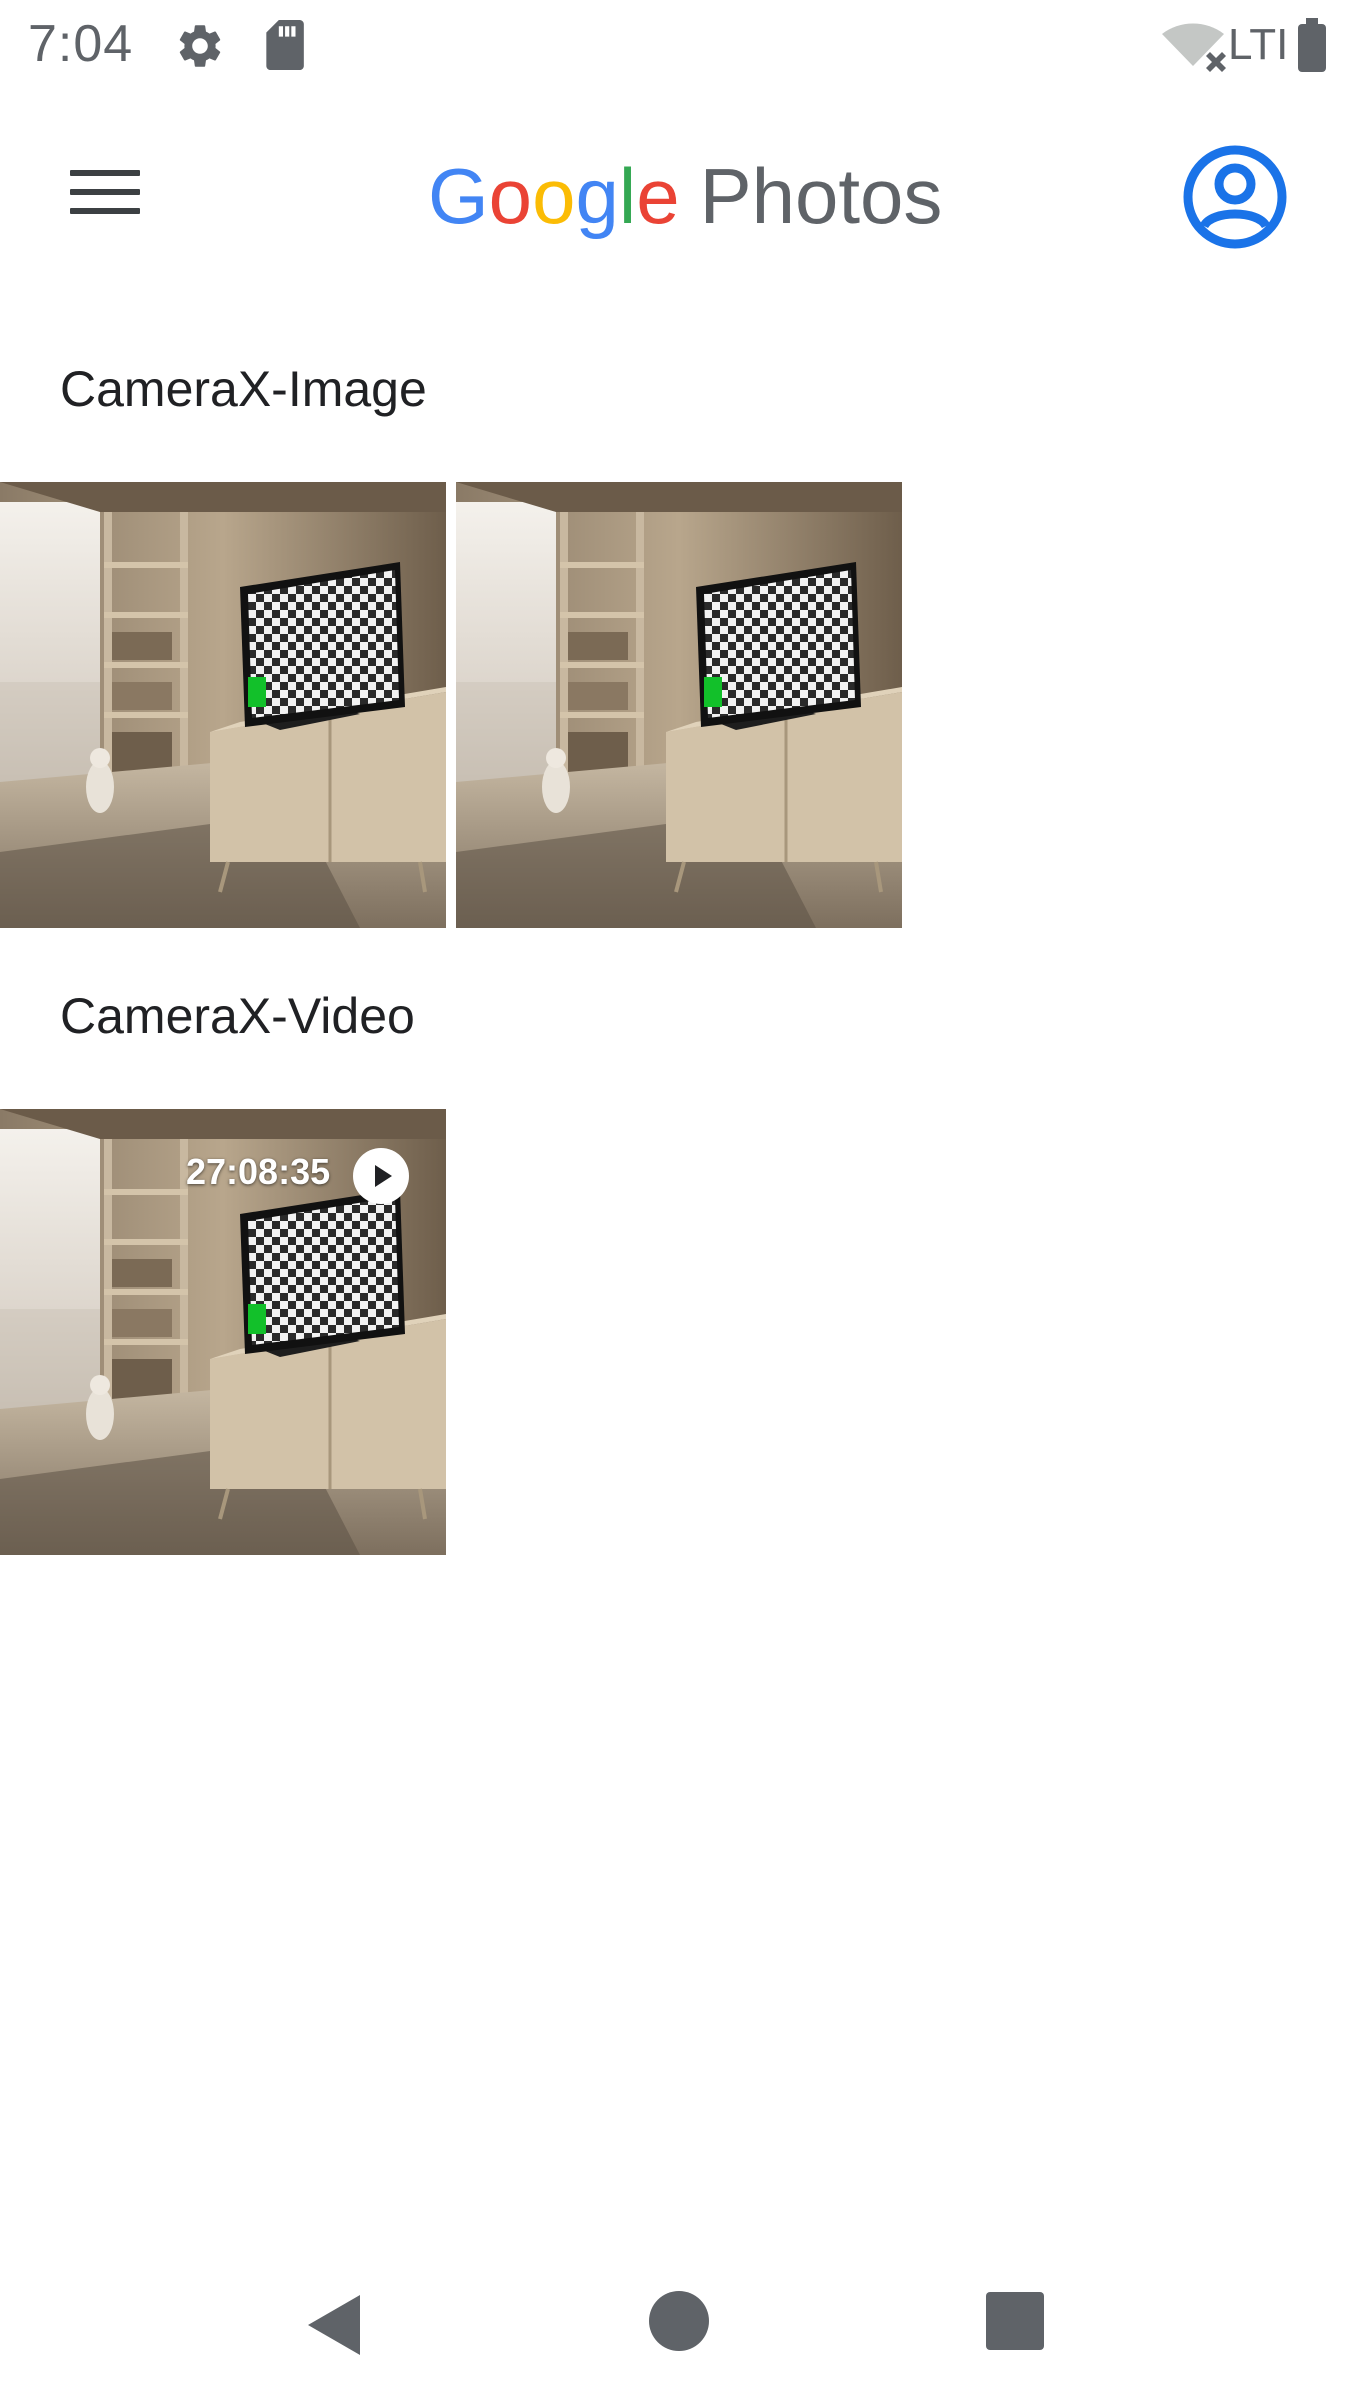  What do you see at coordinates (1312, 45) in the screenshot?
I see `battery-icon` at bounding box center [1312, 45].